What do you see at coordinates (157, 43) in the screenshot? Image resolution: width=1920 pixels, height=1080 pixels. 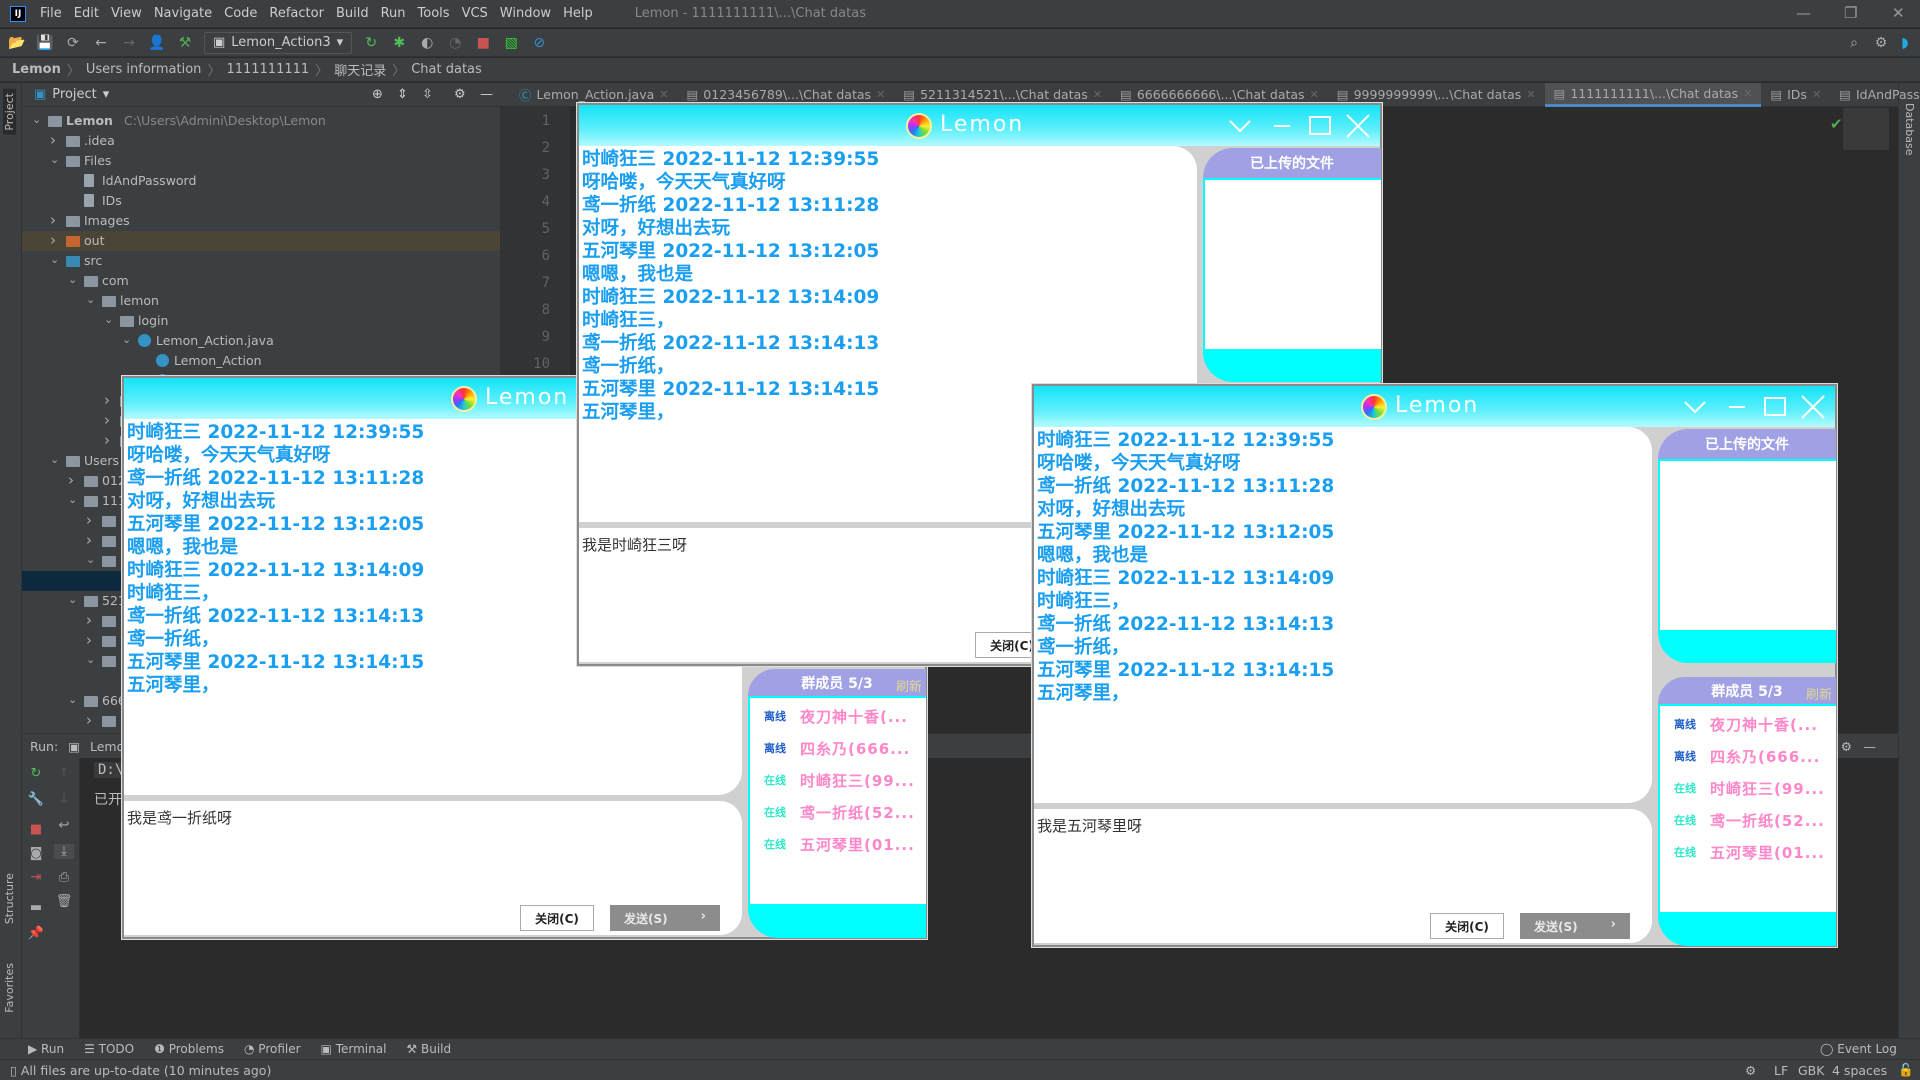 I see `user-icon: 👤` at bounding box center [157, 43].